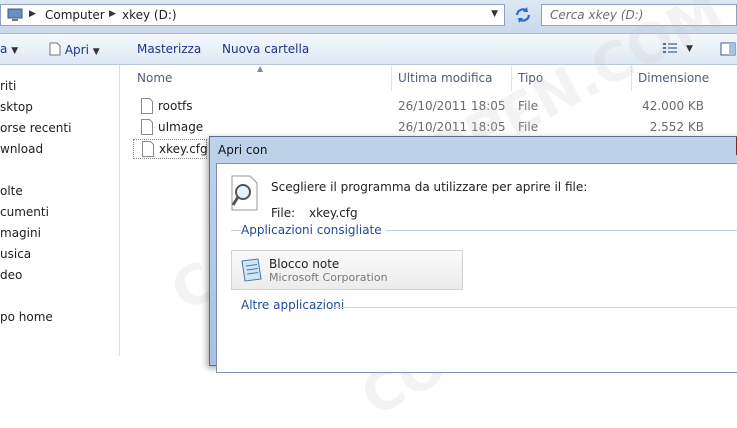  Describe the element at coordinates (333, 213) in the screenshot. I see `file-value: xkey.cfg` at that location.